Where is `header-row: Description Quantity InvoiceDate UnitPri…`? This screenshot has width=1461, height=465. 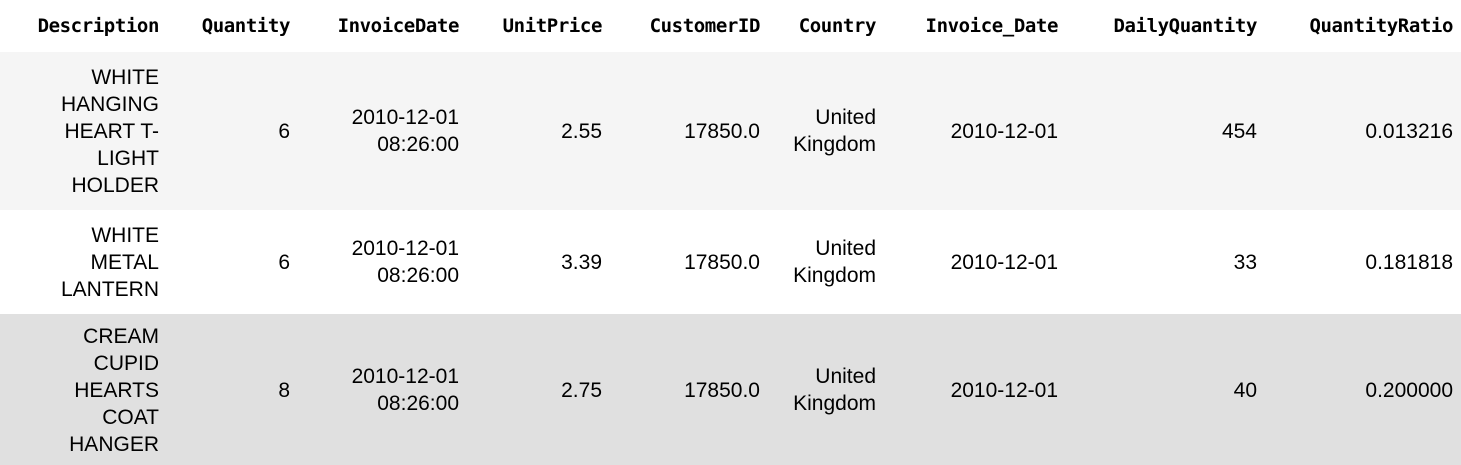 header-row: Description Quantity InvoiceDate UnitPri… is located at coordinates (730, 26).